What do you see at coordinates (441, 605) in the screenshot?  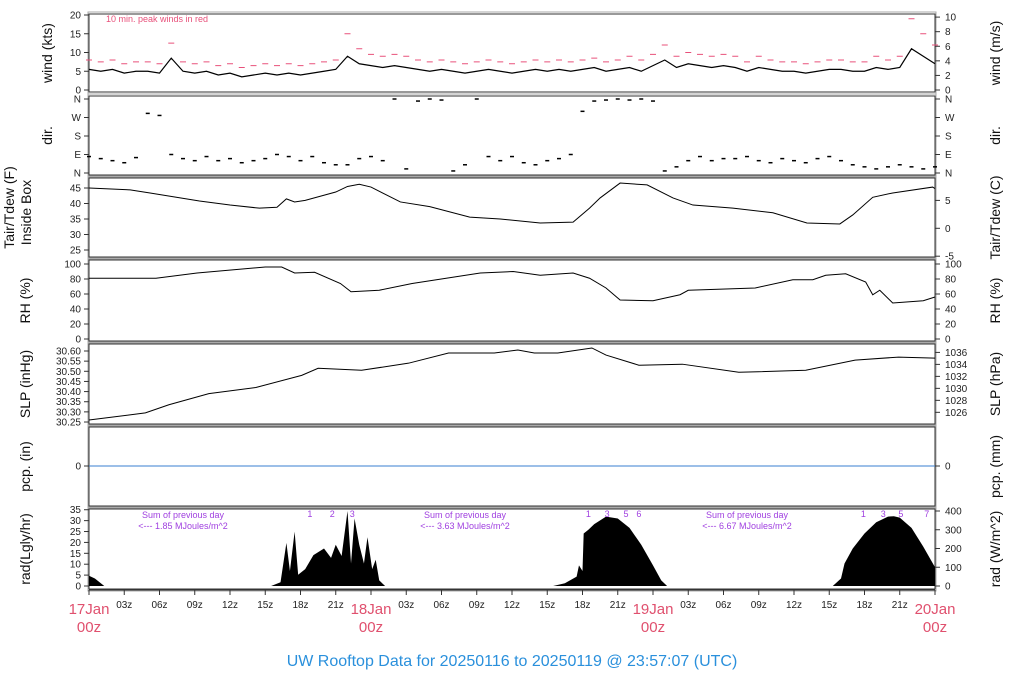 I see `x-tick-label: 06z` at bounding box center [441, 605].